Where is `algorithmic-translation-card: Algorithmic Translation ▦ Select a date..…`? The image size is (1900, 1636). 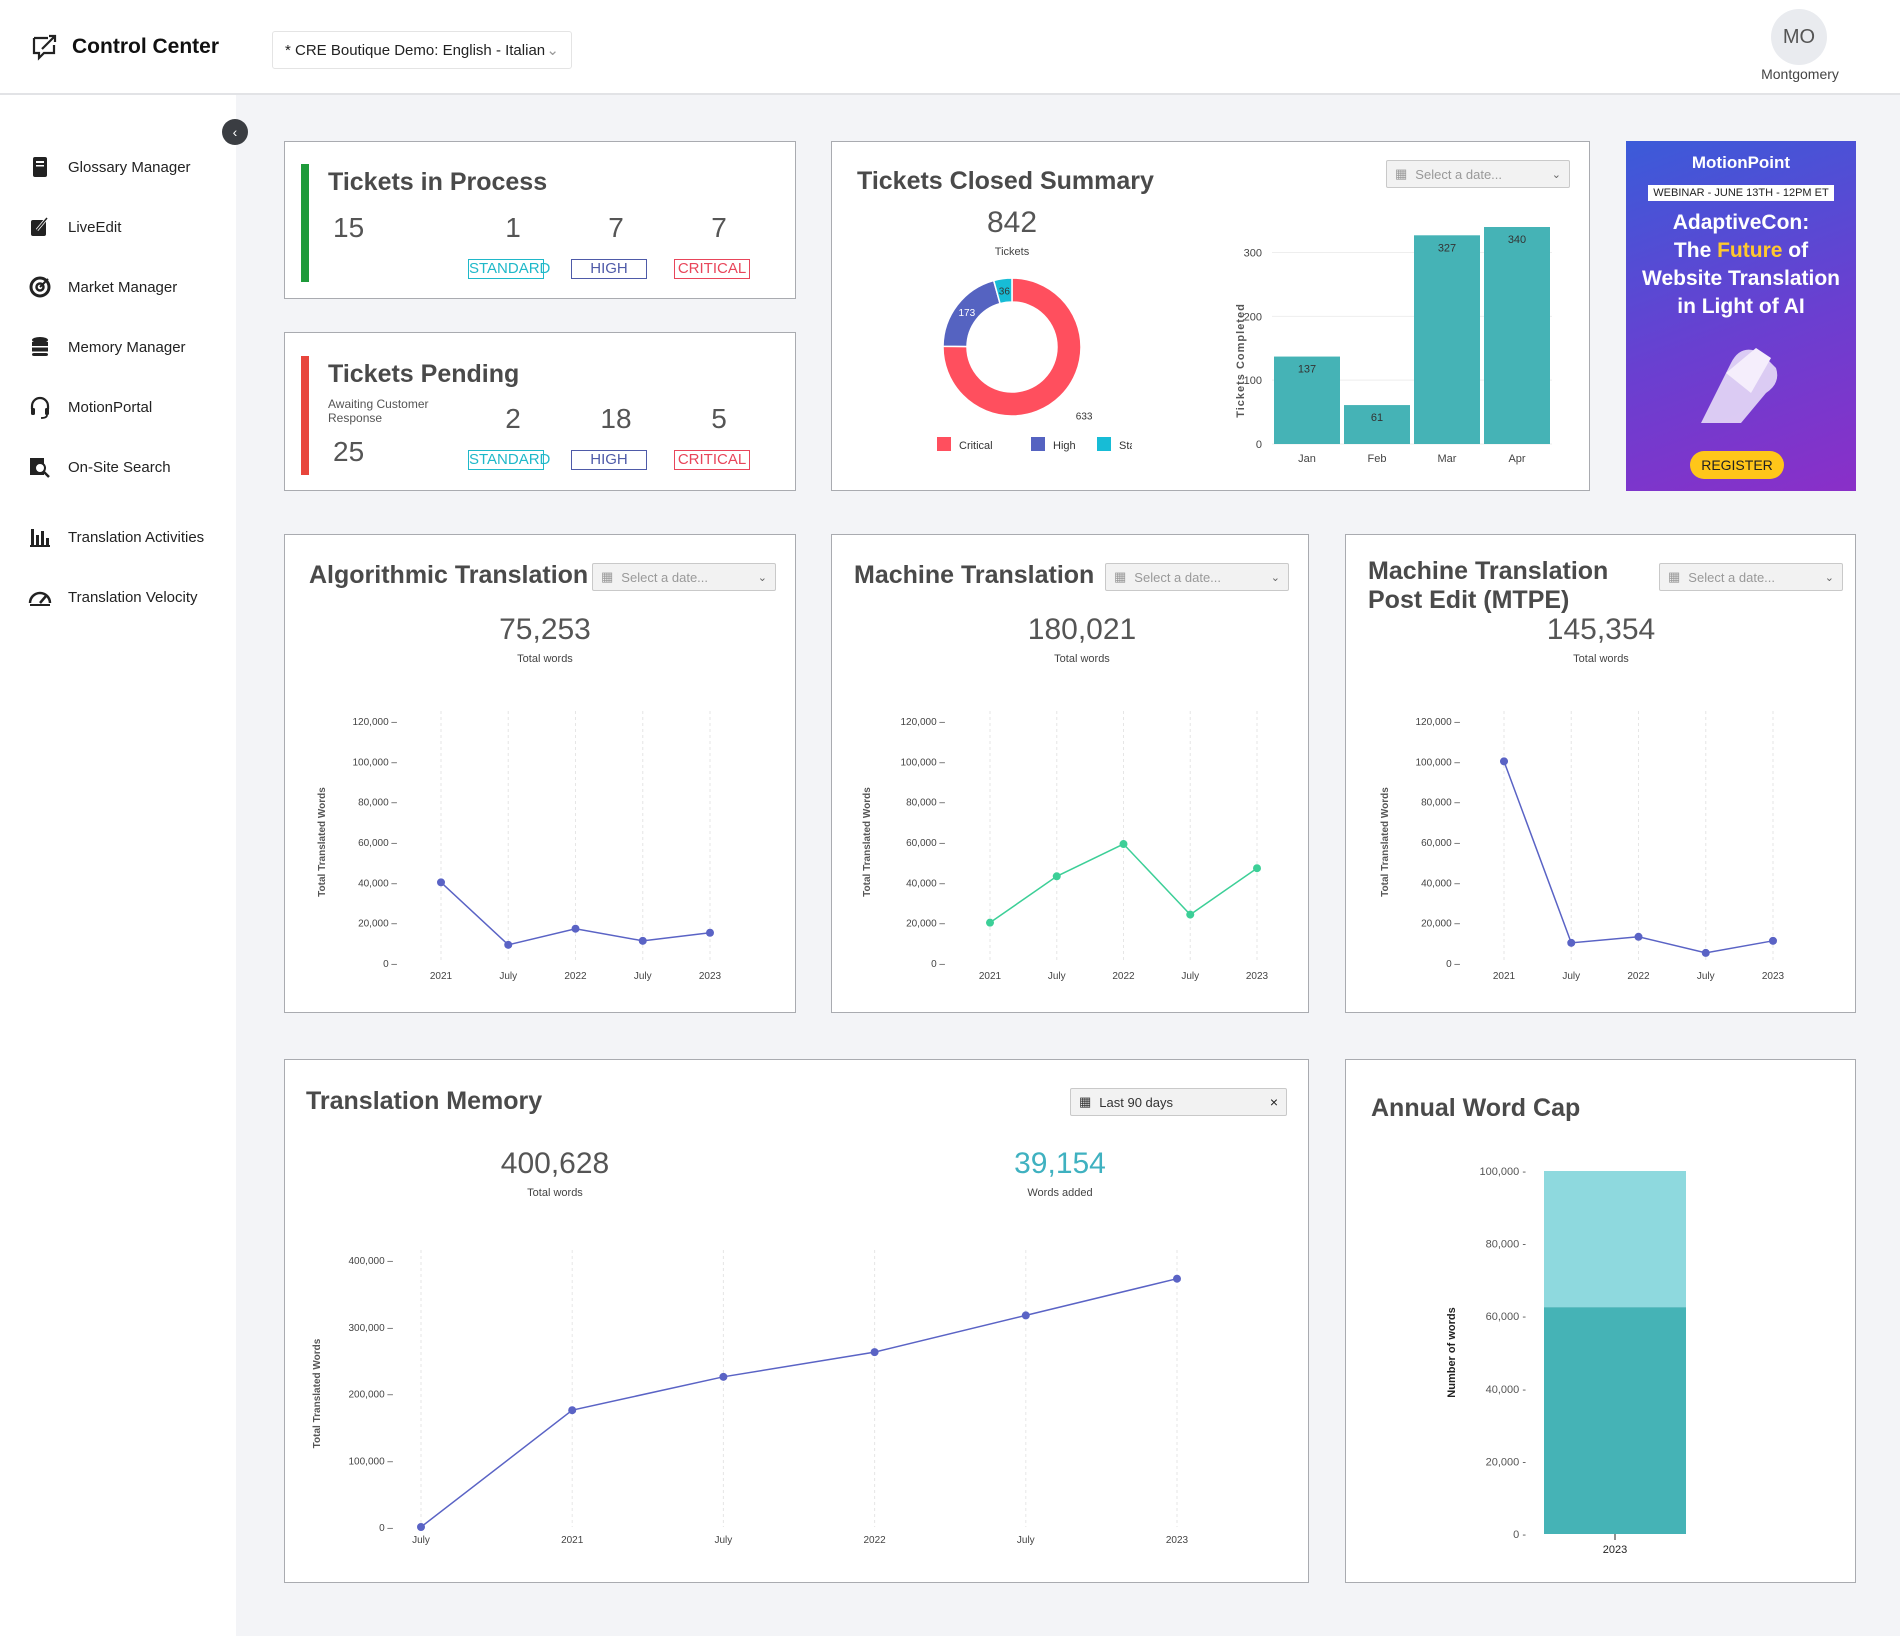 algorithmic-translation-card: Algorithmic Translation ▦ Select a date..… is located at coordinates (540, 773).